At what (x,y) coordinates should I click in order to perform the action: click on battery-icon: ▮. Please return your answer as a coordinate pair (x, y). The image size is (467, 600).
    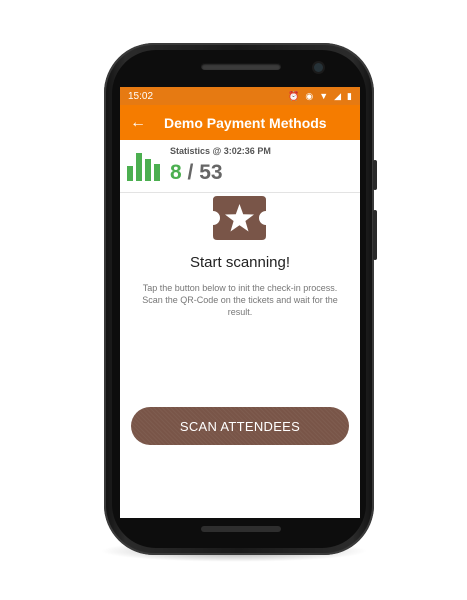
    Looking at the image, I should click on (349, 95).